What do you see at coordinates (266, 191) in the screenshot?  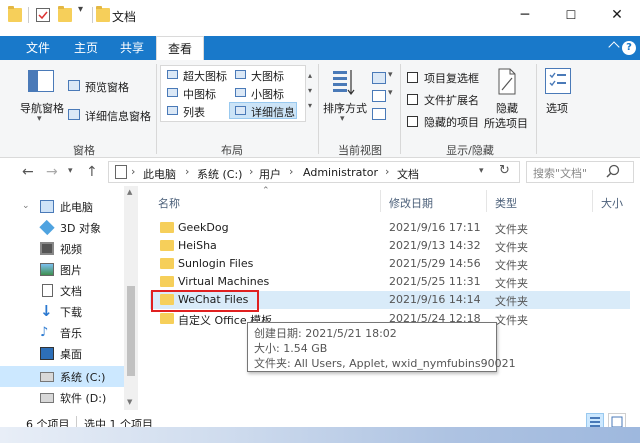 I see `sort-indicator-icon: ⌃` at bounding box center [266, 191].